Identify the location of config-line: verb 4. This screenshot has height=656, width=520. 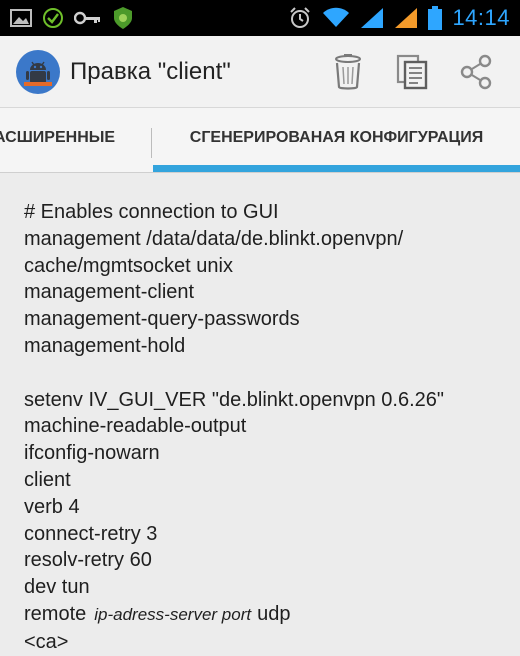
(52, 506).